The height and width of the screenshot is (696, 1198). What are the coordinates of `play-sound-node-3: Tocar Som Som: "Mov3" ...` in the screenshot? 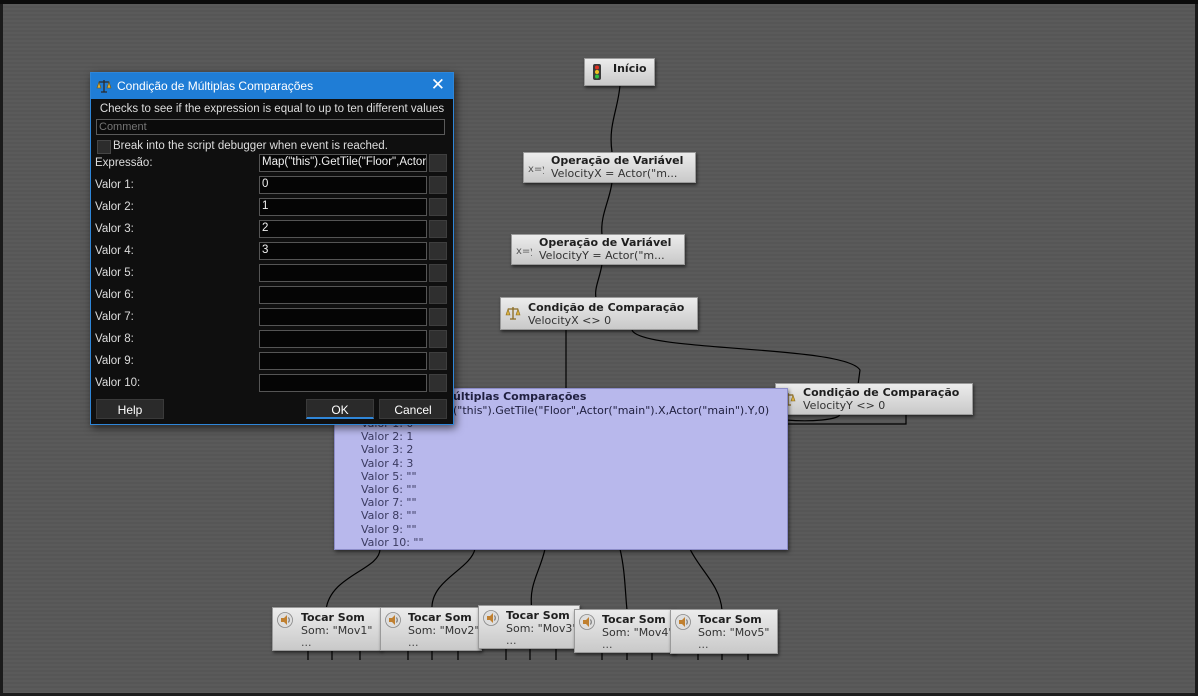 It's located at (529, 627).